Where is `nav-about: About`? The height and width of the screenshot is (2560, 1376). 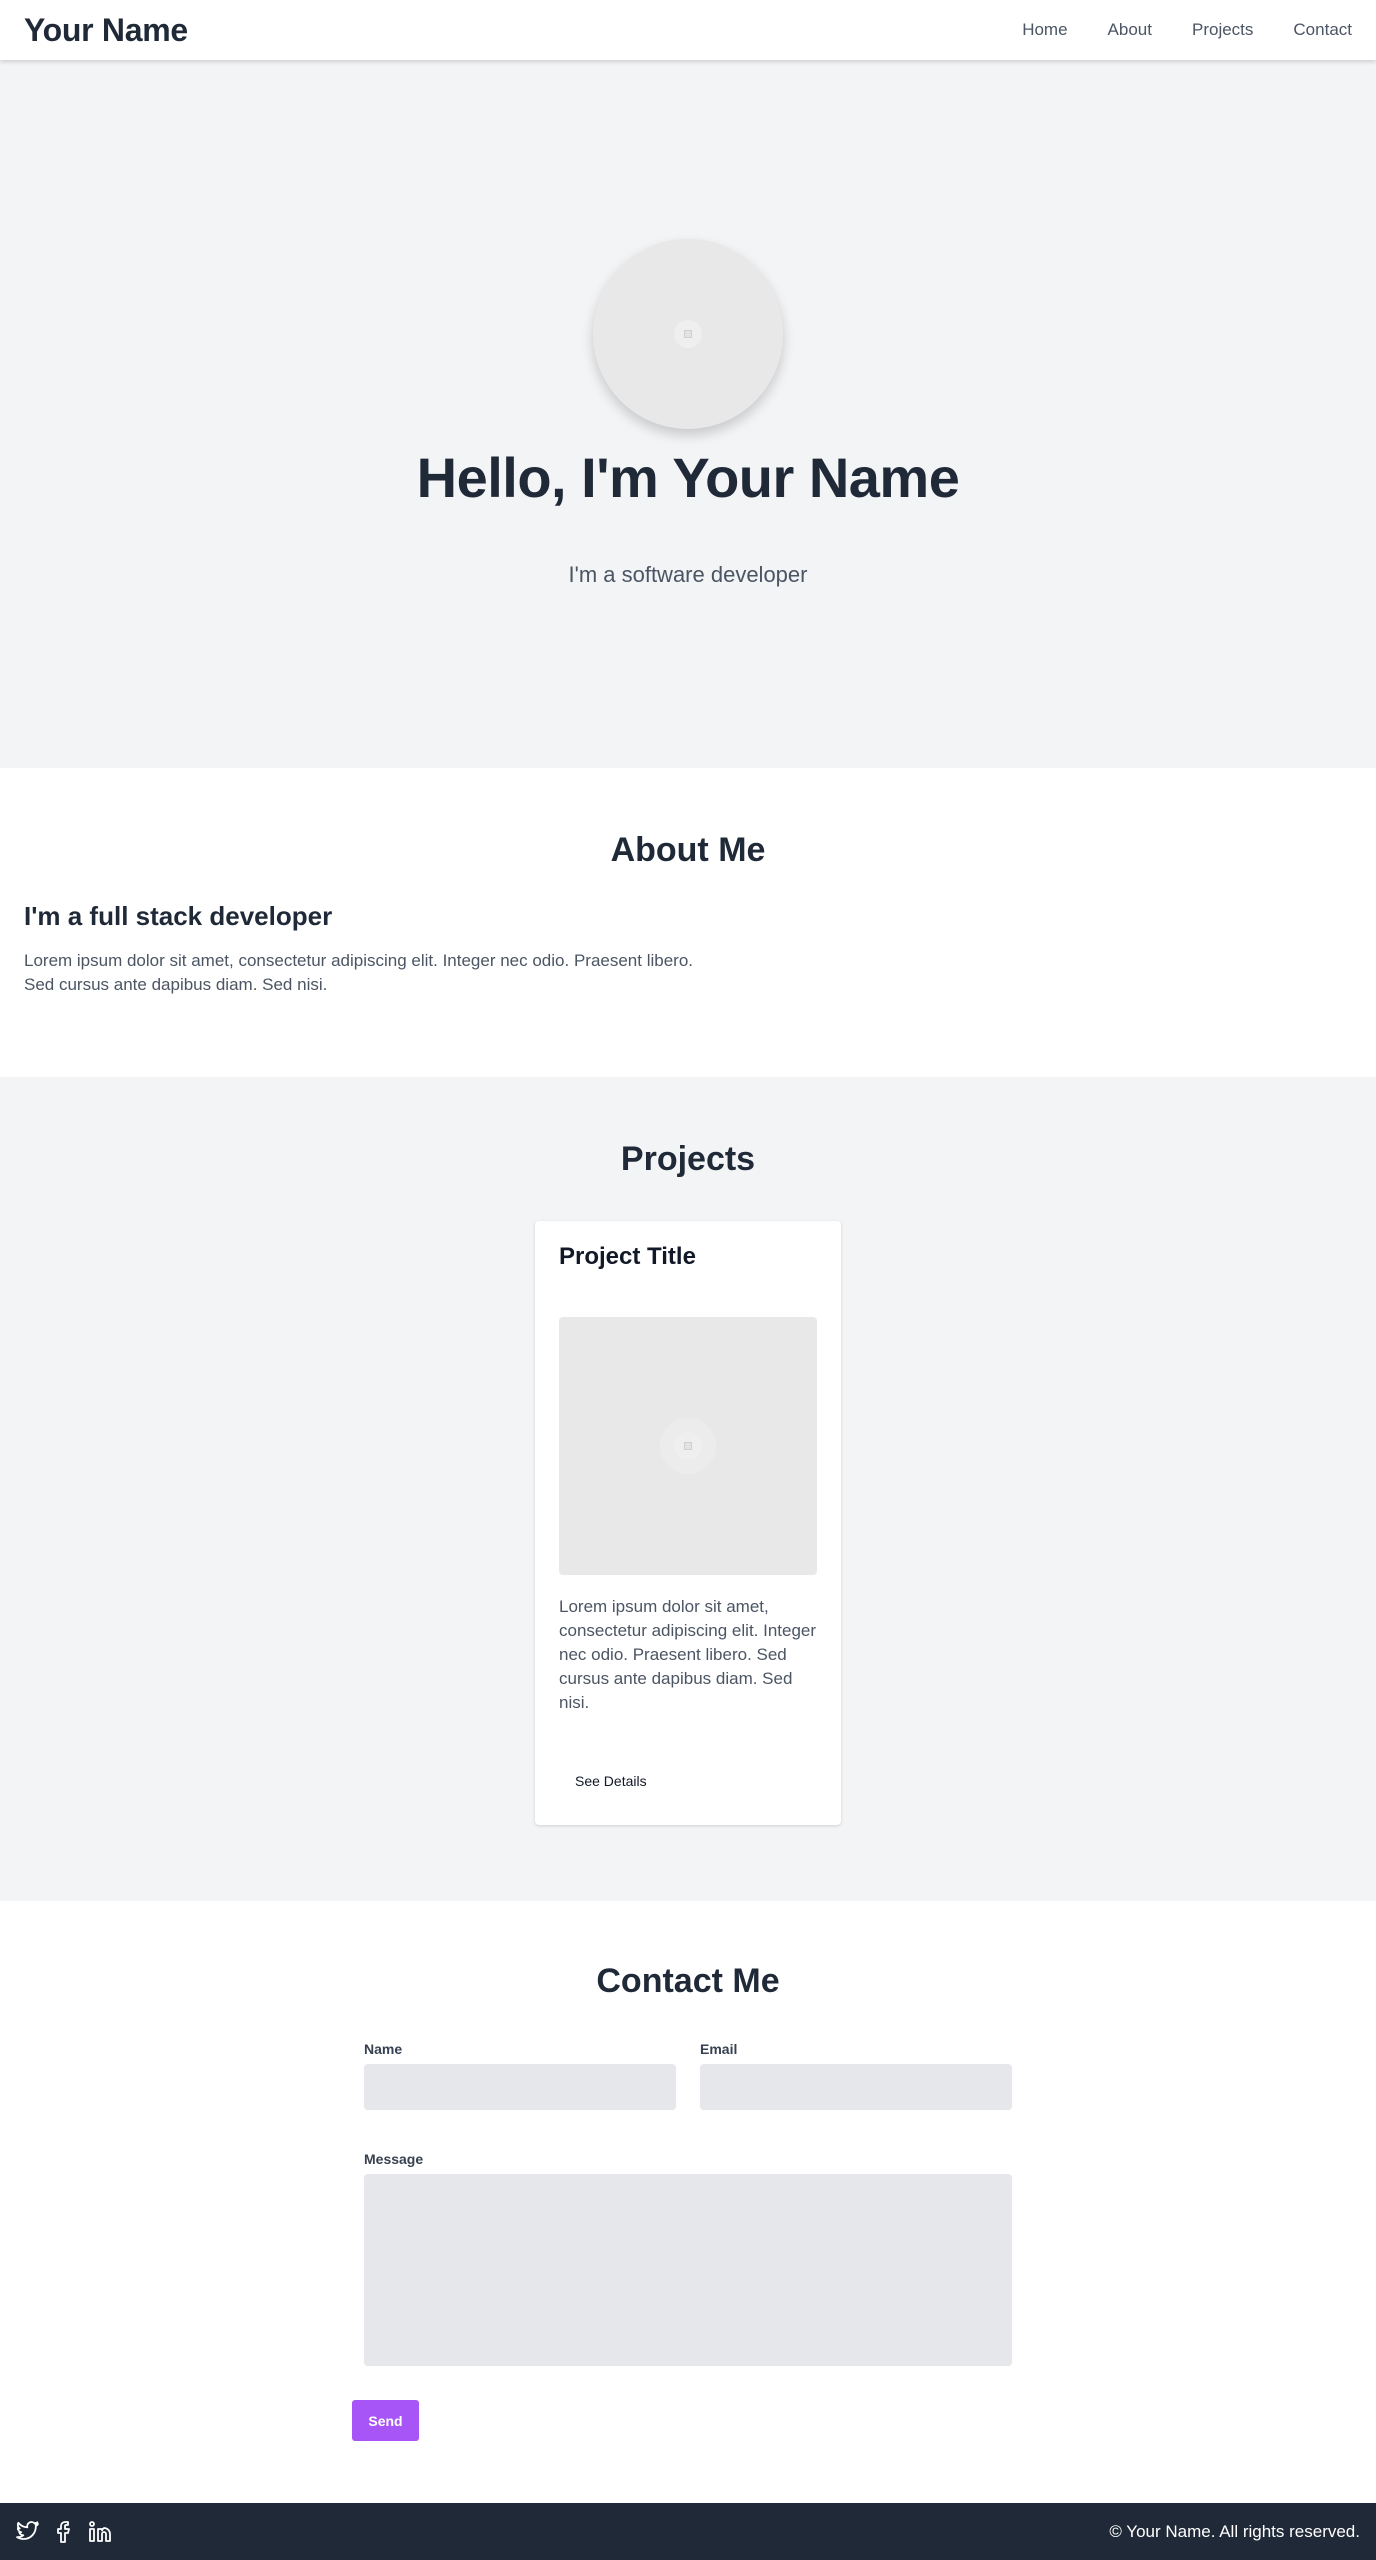 nav-about: About is located at coordinates (1130, 30).